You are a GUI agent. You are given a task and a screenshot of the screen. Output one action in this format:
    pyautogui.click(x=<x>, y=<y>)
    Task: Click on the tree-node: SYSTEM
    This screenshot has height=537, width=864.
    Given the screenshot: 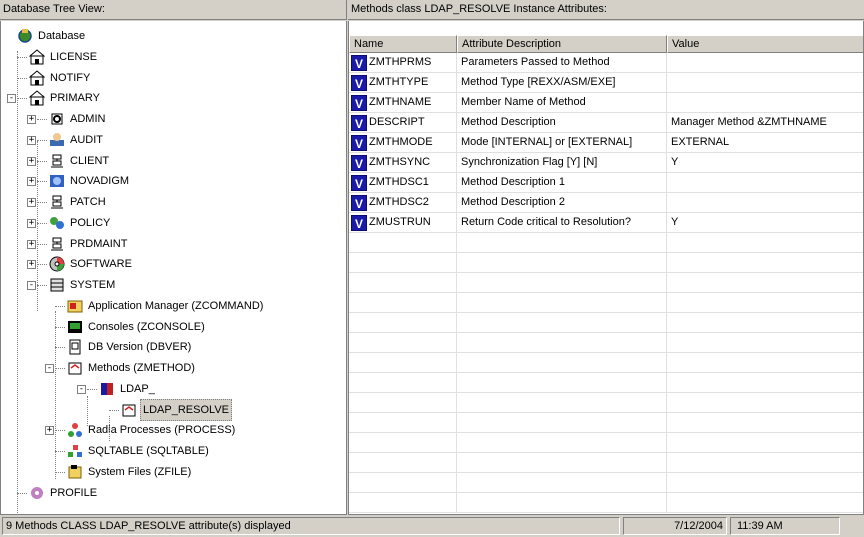 What is the action you would take?
    pyautogui.click(x=83, y=285)
    